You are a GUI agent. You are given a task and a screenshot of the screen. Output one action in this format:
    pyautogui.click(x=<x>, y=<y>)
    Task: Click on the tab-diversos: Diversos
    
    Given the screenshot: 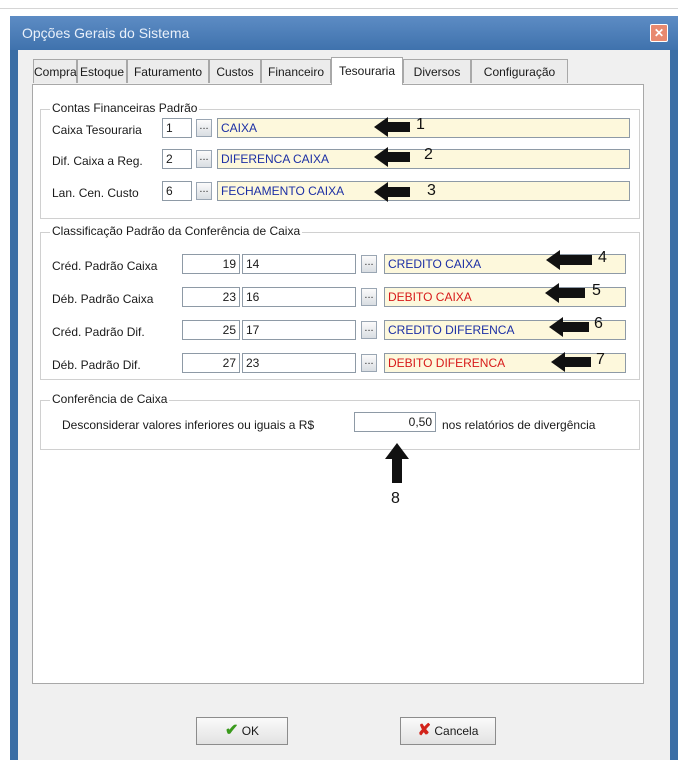 What is the action you would take?
    pyautogui.click(x=437, y=71)
    